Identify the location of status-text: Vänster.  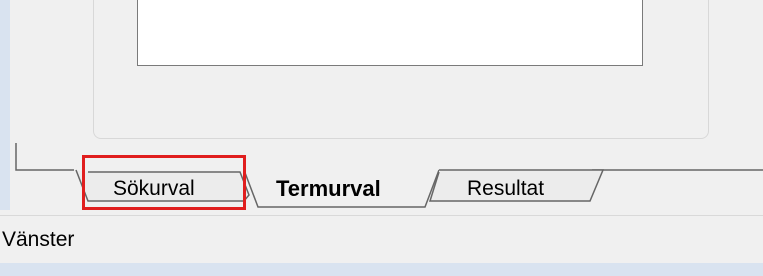
(38, 239).